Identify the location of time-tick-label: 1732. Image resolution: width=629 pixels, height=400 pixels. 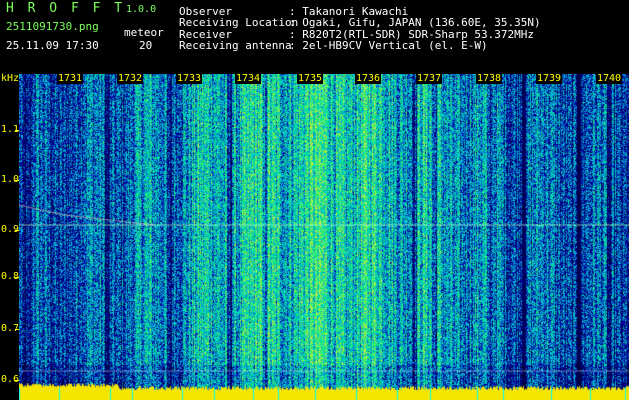
(130, 78).